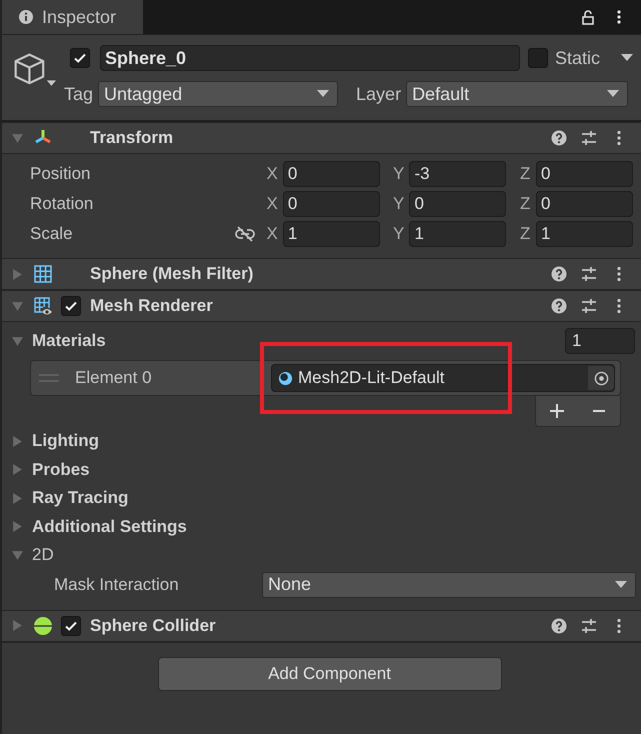 The image size is (641, 734). Describe the element at coordinates (310, 58) in the screenshot. I see `name-field: Sphere_0` at that location.